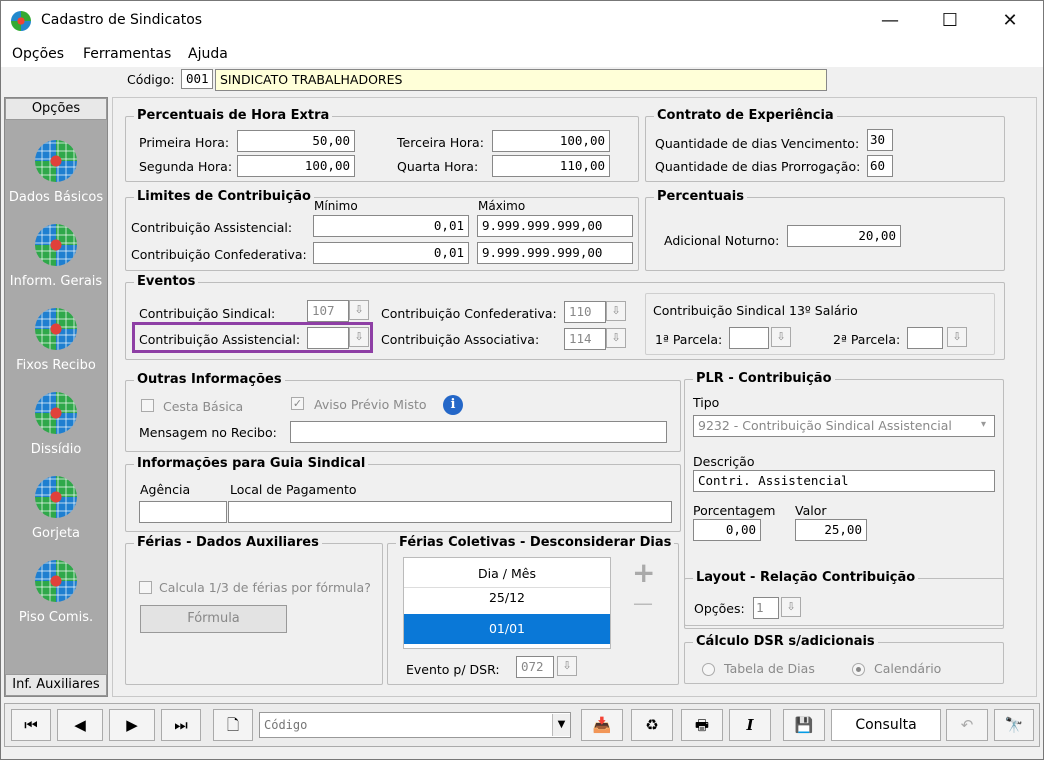 This screenshot has width=1044, height=760. What do you see at coordinates (950, 21) in the screenshot?
I see `maximize-button: ☐` at bounding box center [950, 21].